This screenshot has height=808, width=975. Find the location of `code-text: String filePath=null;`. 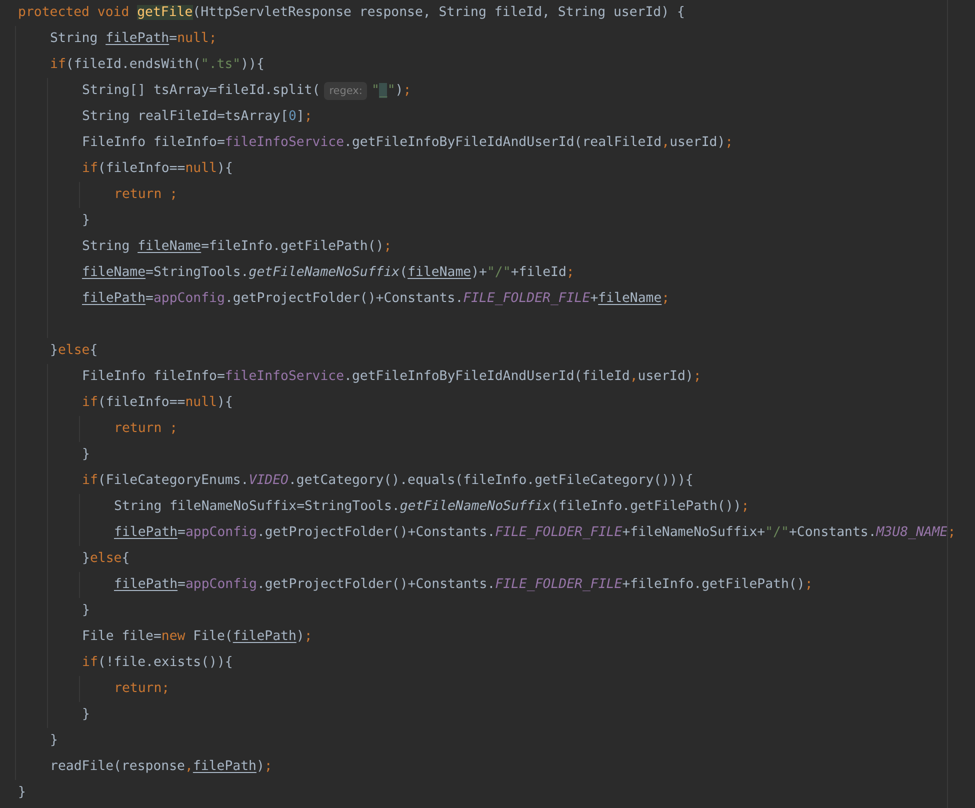

code-text: String filePath=null; is located at coordinates (133, 39).